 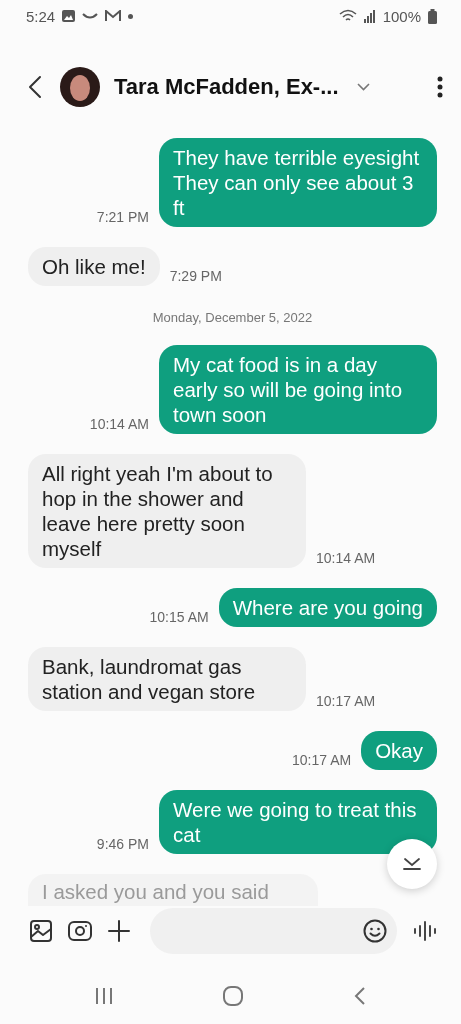 What do you see at coordinates (298, 822) in the screenshot?
I see `message-bubble: Were we going to treat this cat` at bounding box center [298, 822].